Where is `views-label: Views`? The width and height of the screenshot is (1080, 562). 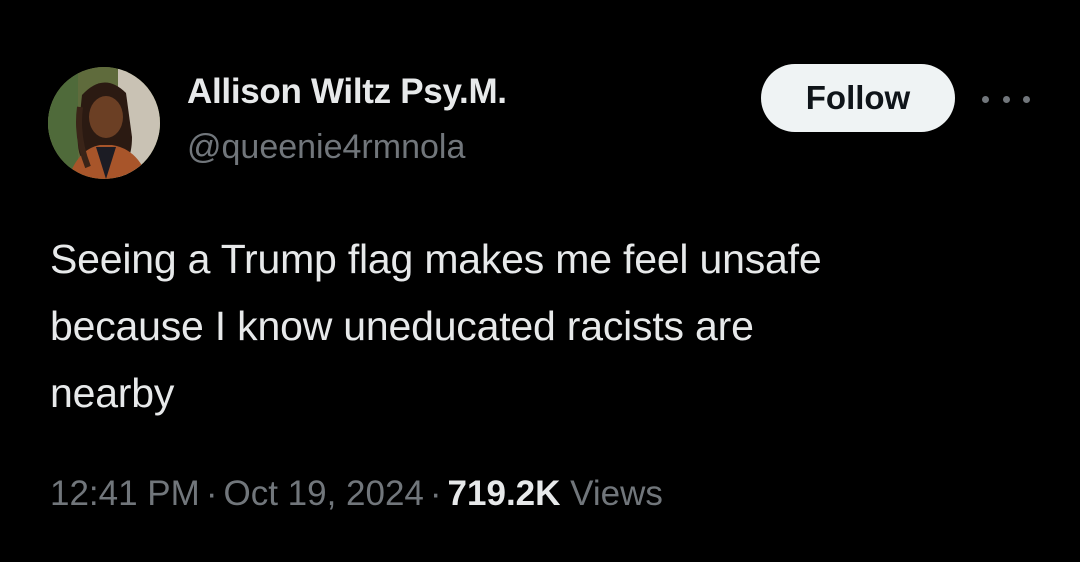
views-label: Views is located at coordinates (616, 493).